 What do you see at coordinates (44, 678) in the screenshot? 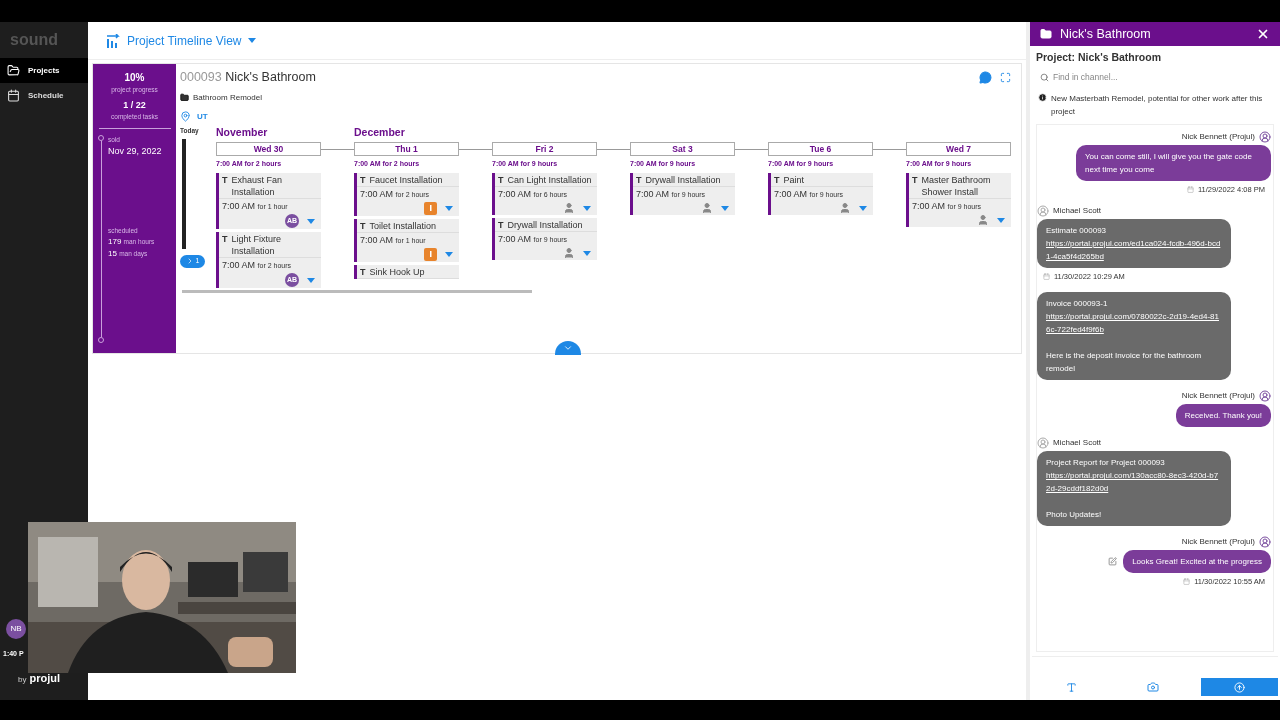
I see `brand-logo: projul` at bounding box center [44, 678].